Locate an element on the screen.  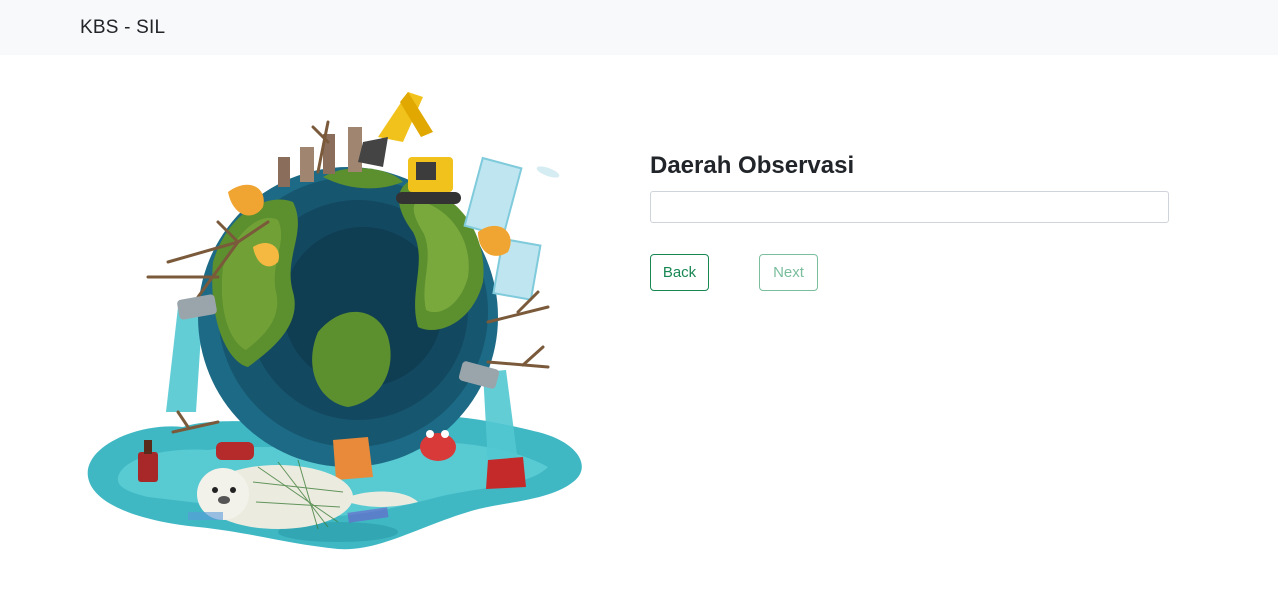
daerah-observasi-input is located at coordinates (909, 207).